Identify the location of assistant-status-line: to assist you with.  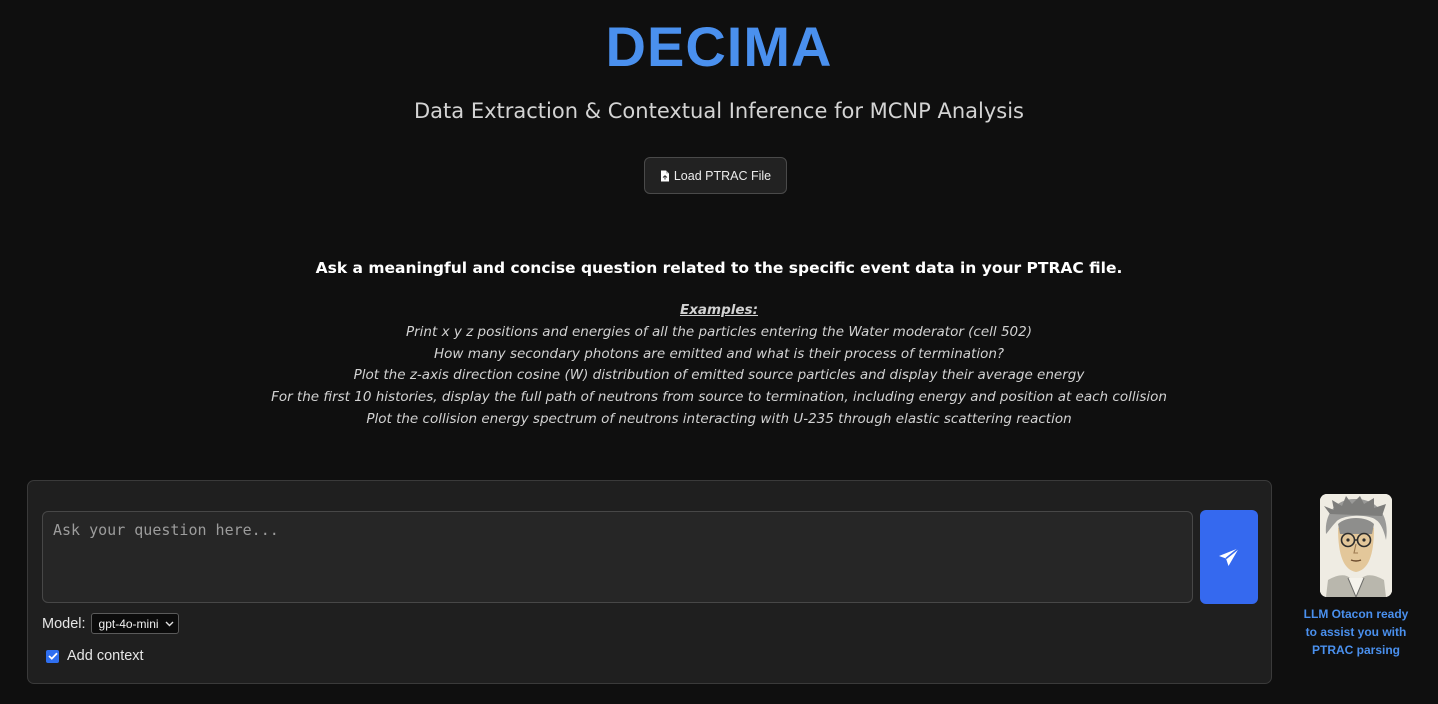
(1356, 632).